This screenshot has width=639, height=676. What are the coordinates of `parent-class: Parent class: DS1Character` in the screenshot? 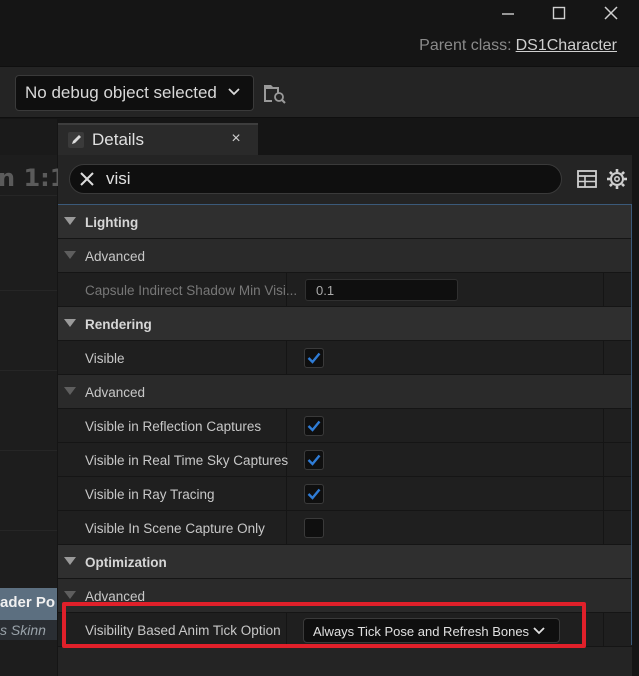 It's located at (518, 46).